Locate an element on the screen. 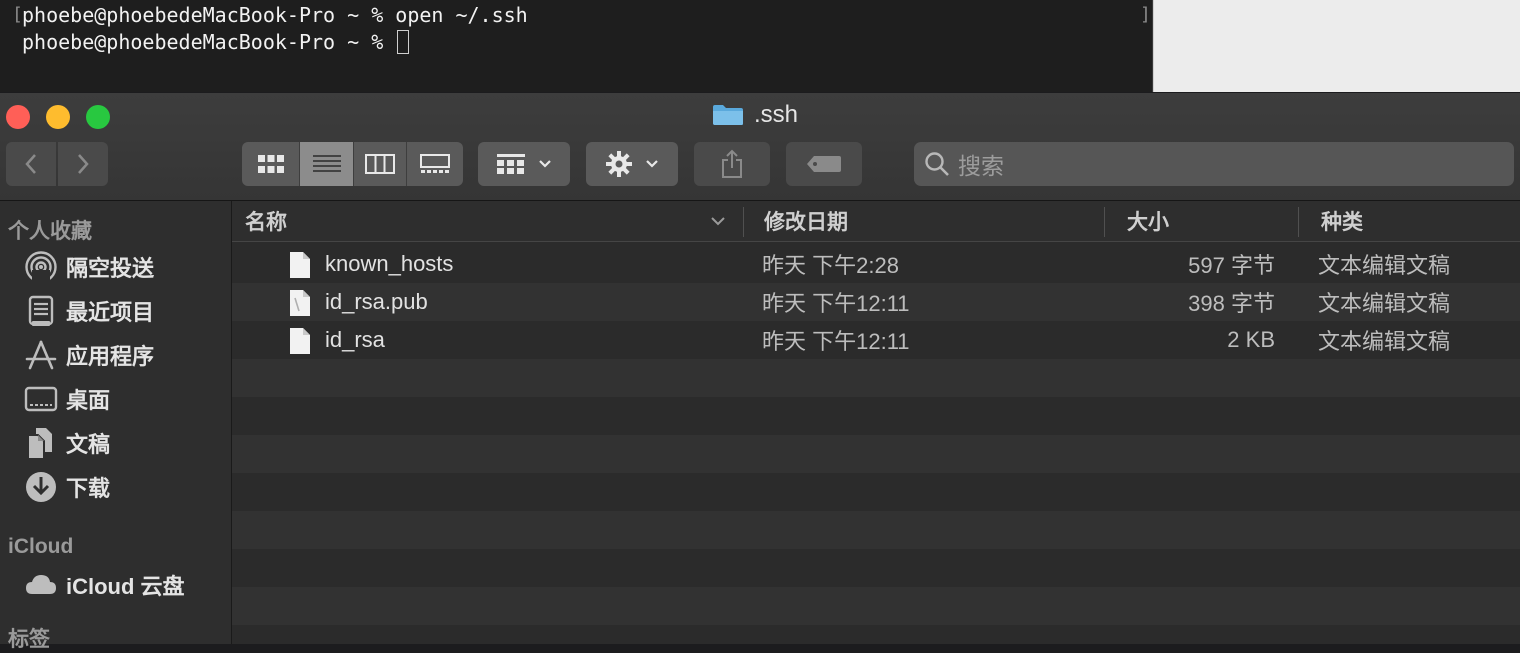 This screenshot has width=1520, height=653. file-row: id_rsa 昨天 下午12:11 2 KB 文本编辑文稿 is located at coordinates (876, 340).